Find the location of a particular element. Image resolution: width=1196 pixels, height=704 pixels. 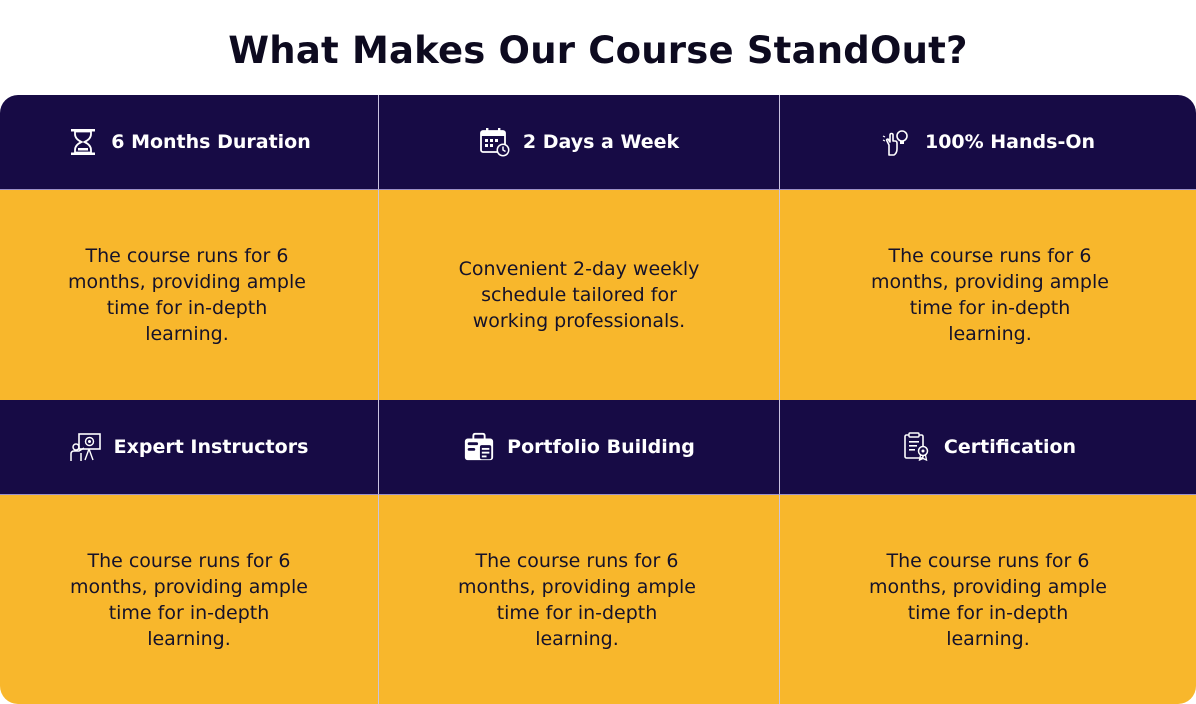

feature-heading: 100% Hands-On is located at coordinates (1010, 142).